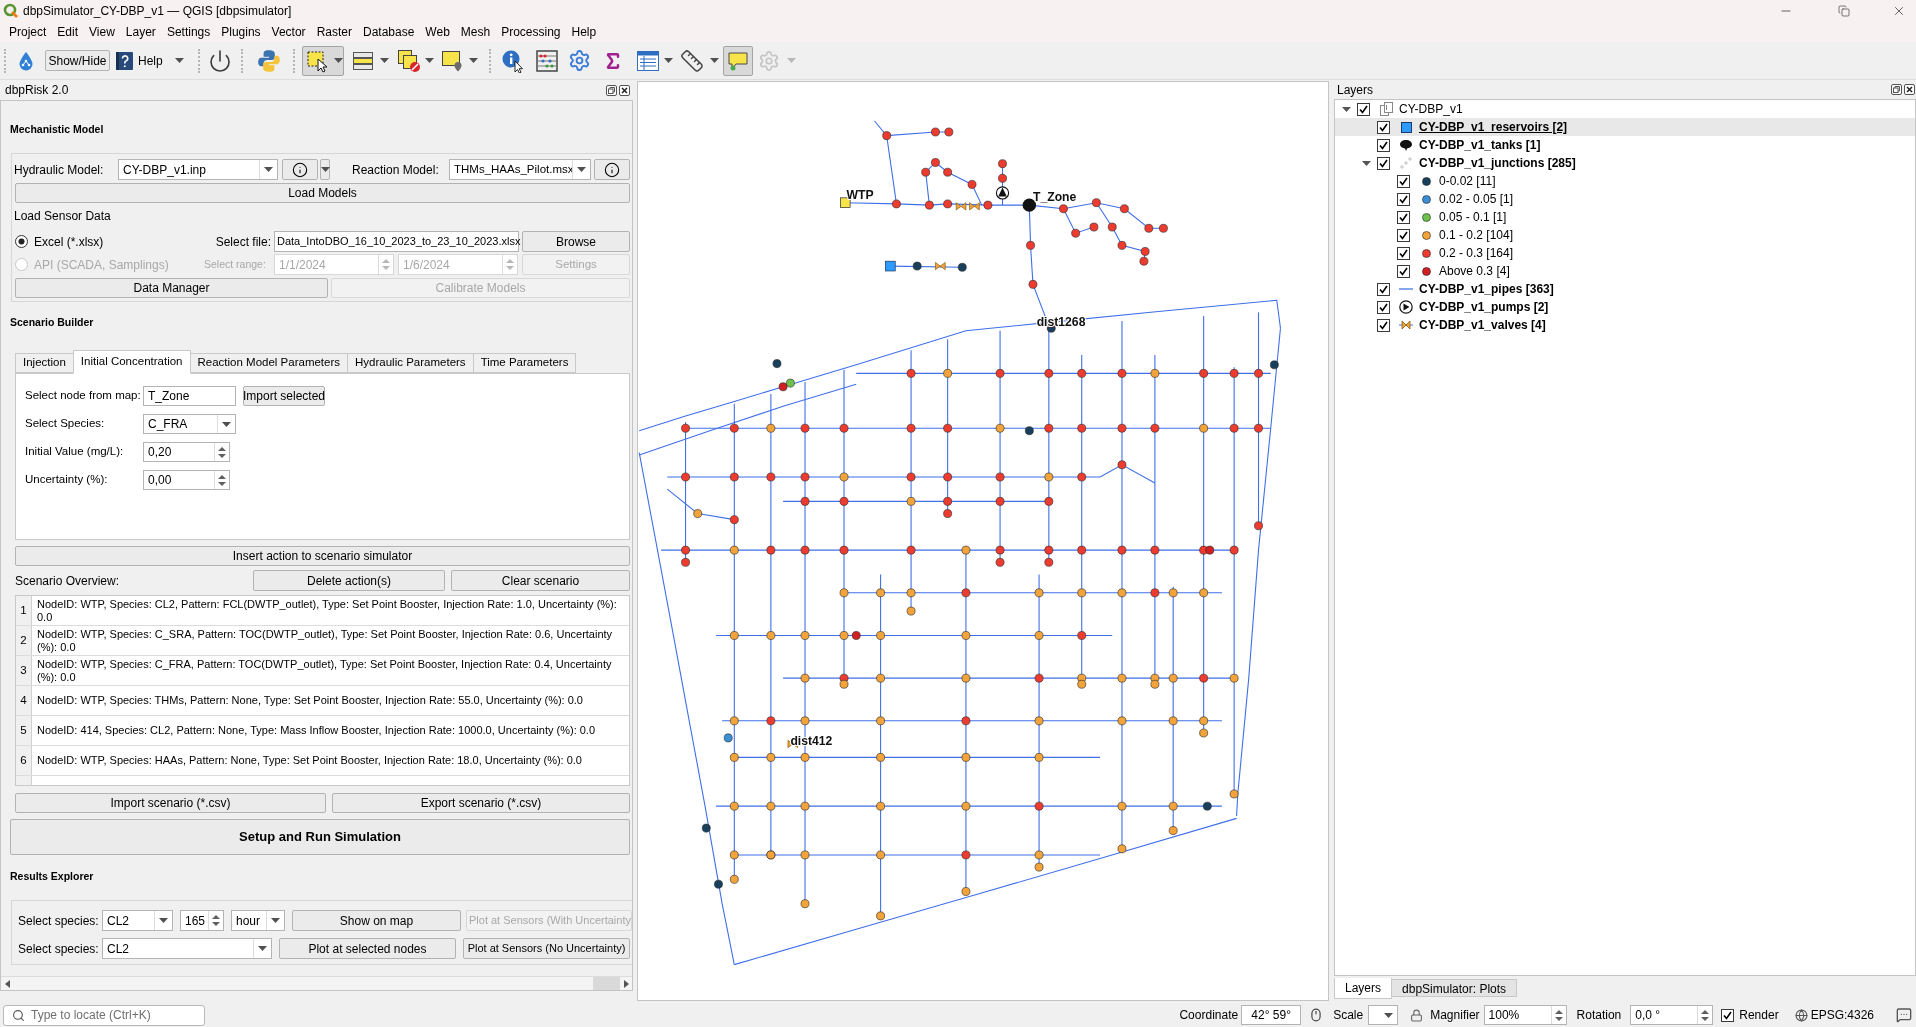 Image resolution: width=1916 pixels, height=1027 pixels. What do you see at coordinates (24, 700) in the screenshot?
I see `row-number: 4` at bounding box center [24, 700].